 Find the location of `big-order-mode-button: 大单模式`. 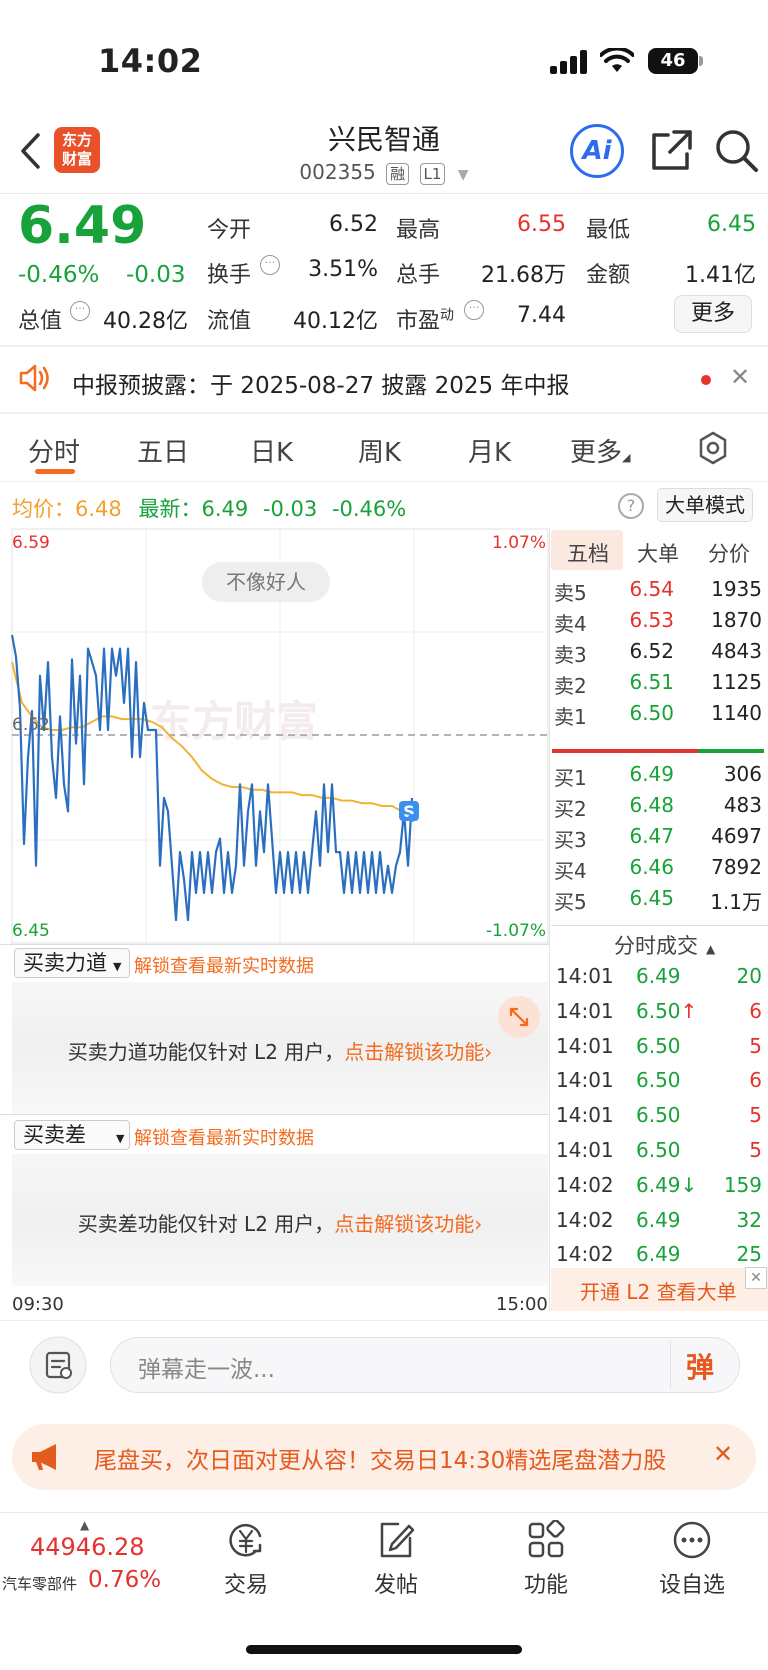

big-order-mode-button: 大单模式 is located at coordinates (705, 505).